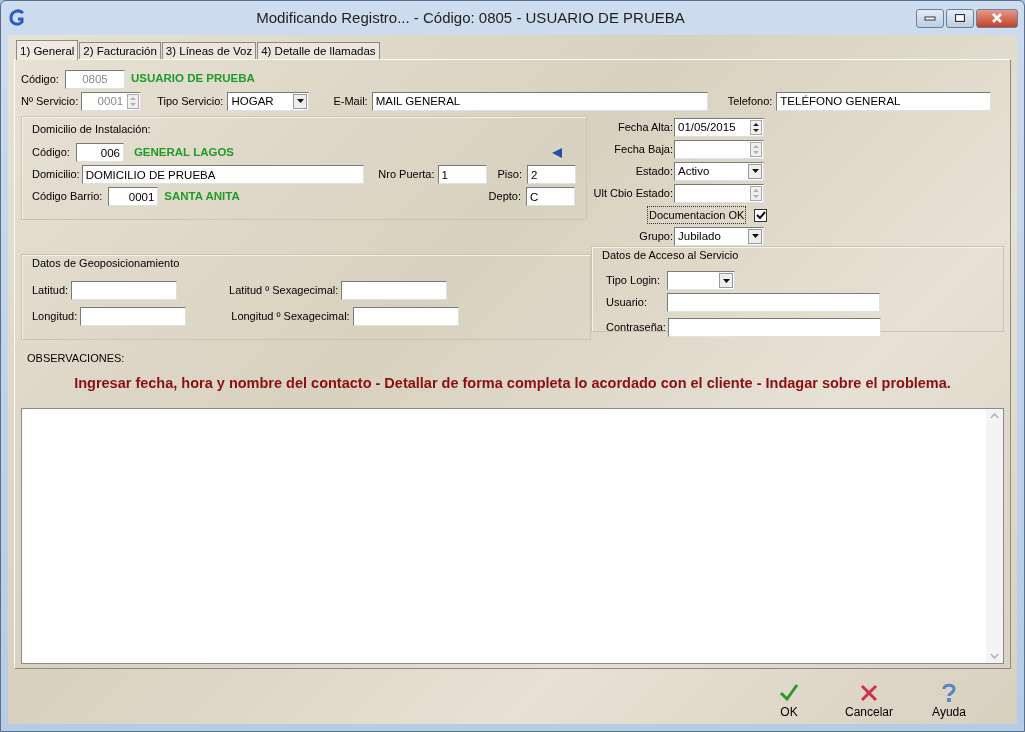  What do you see at coordinates (719, 171) in the screenshot?
I see `dropdown: Activo` at bounding box center [719, 171].